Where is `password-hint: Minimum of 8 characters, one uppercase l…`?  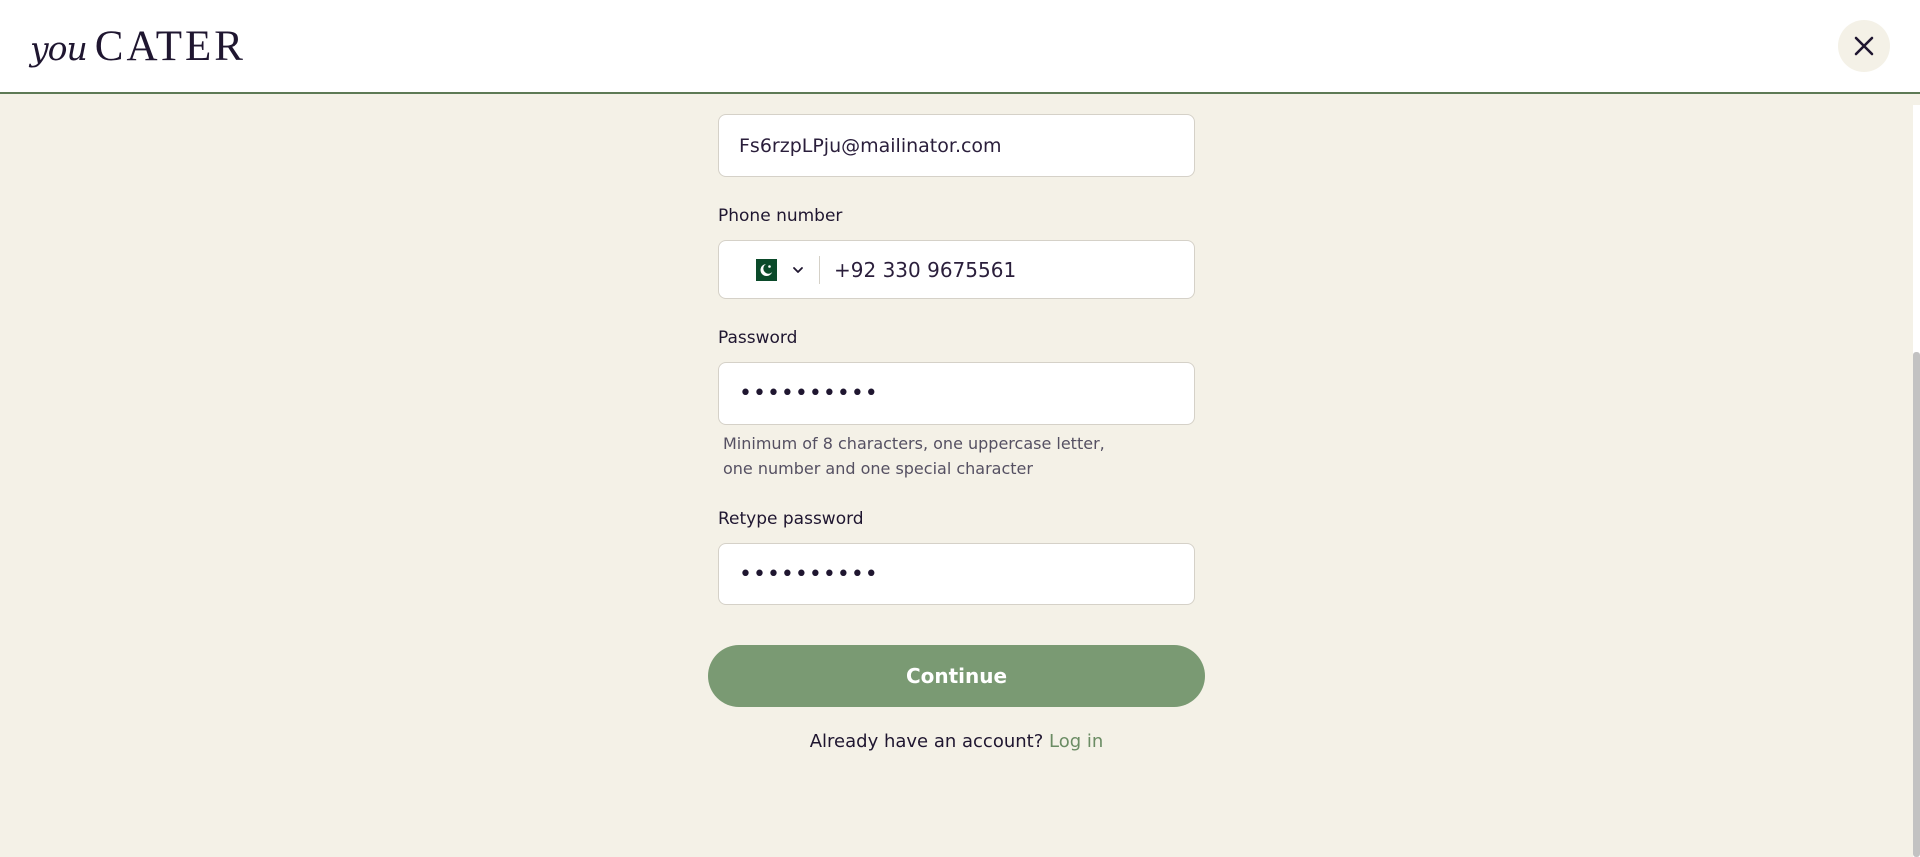 password-hint: Minimum of 8 characters, one uppercase l… is located at coordinates (933, 456).